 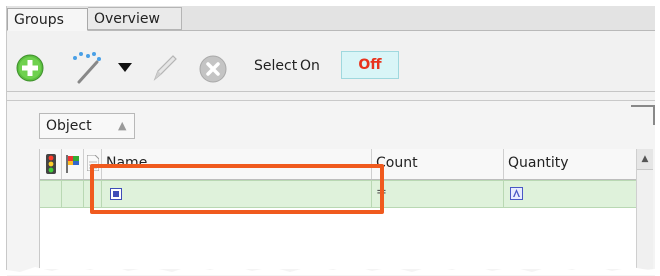 I want to click on traffic-light-icon, so click(x=51, y=164).